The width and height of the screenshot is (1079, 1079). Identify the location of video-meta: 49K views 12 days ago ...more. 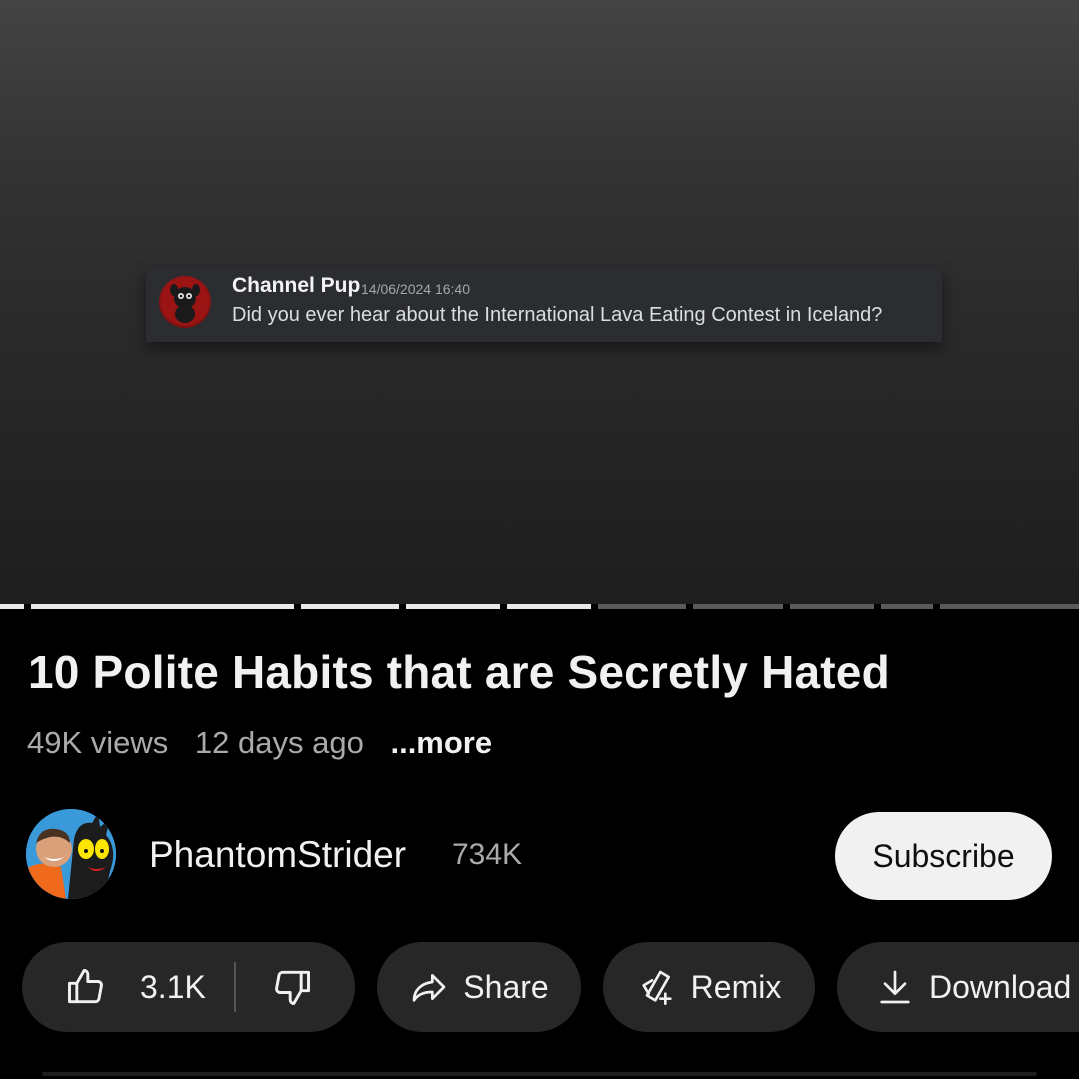
(259, 743).